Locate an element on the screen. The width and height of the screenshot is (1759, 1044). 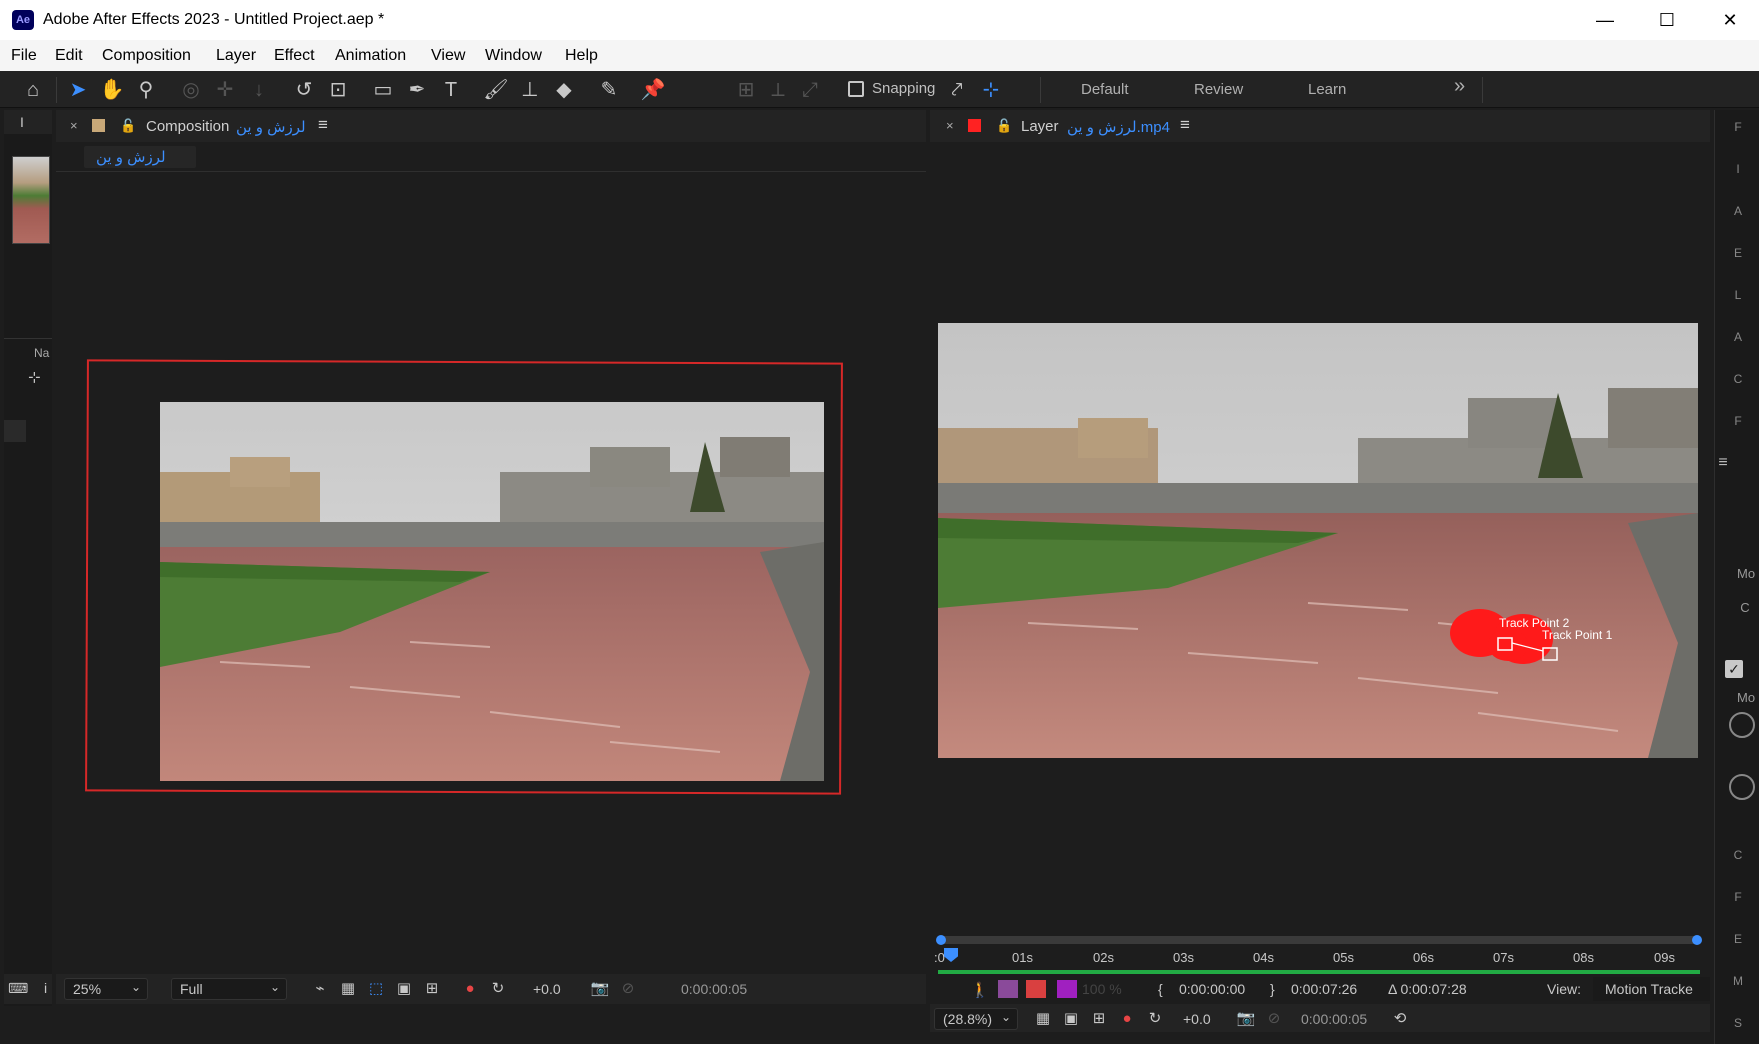
close-layer-panel-button: × is located at coordinates (950, 125).